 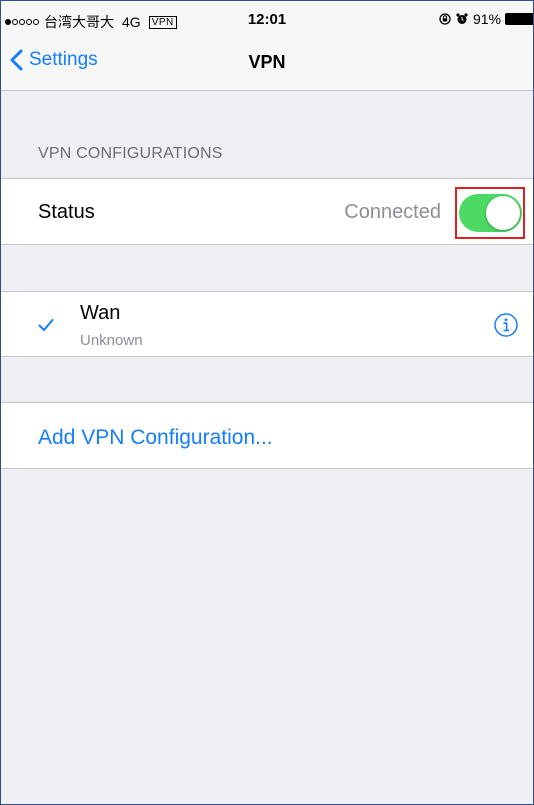 What do you see at coordinates (490, 213) in the screenshot?
I see `highlight-box` at bounding box center [490, 213].